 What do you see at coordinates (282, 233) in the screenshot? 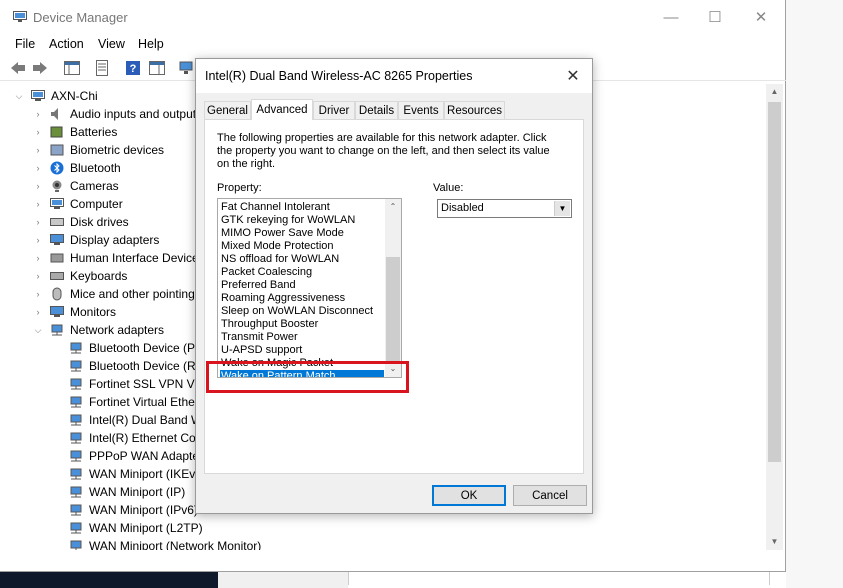
I see `property-item: MIMO Power Save Mode` at bounding box center [282, 233].